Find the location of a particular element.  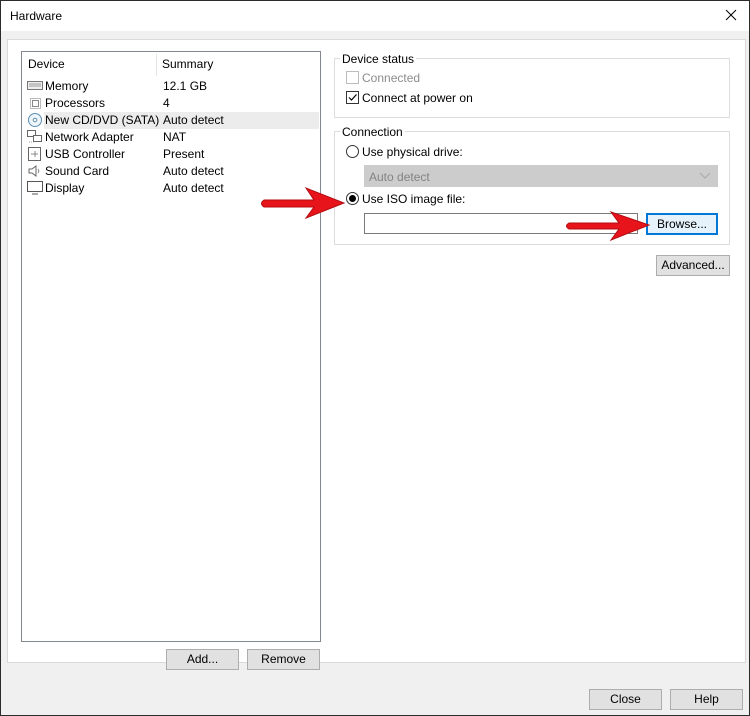

window-title: Hardware is located at coordinates (36, 16).